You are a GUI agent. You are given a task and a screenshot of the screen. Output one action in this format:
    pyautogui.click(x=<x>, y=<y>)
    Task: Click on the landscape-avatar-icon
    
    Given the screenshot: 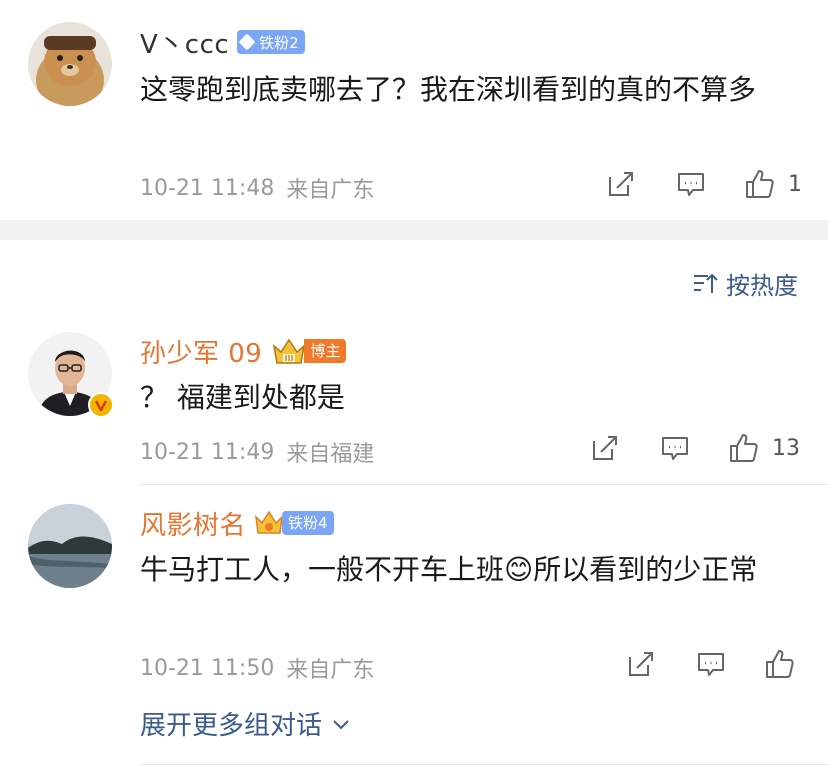 What is the action you would take?
    pyautogui.click(x=70, y=546)
    